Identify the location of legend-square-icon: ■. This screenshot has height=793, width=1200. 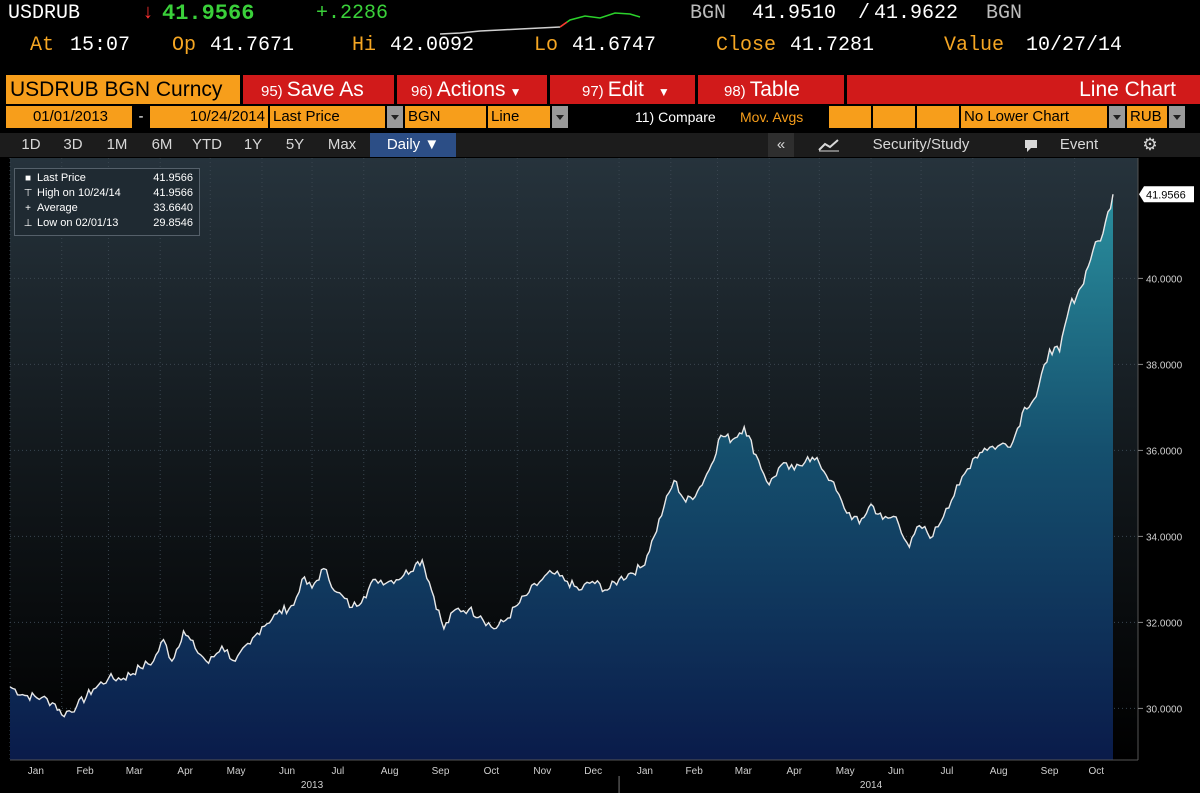
(28, 178).